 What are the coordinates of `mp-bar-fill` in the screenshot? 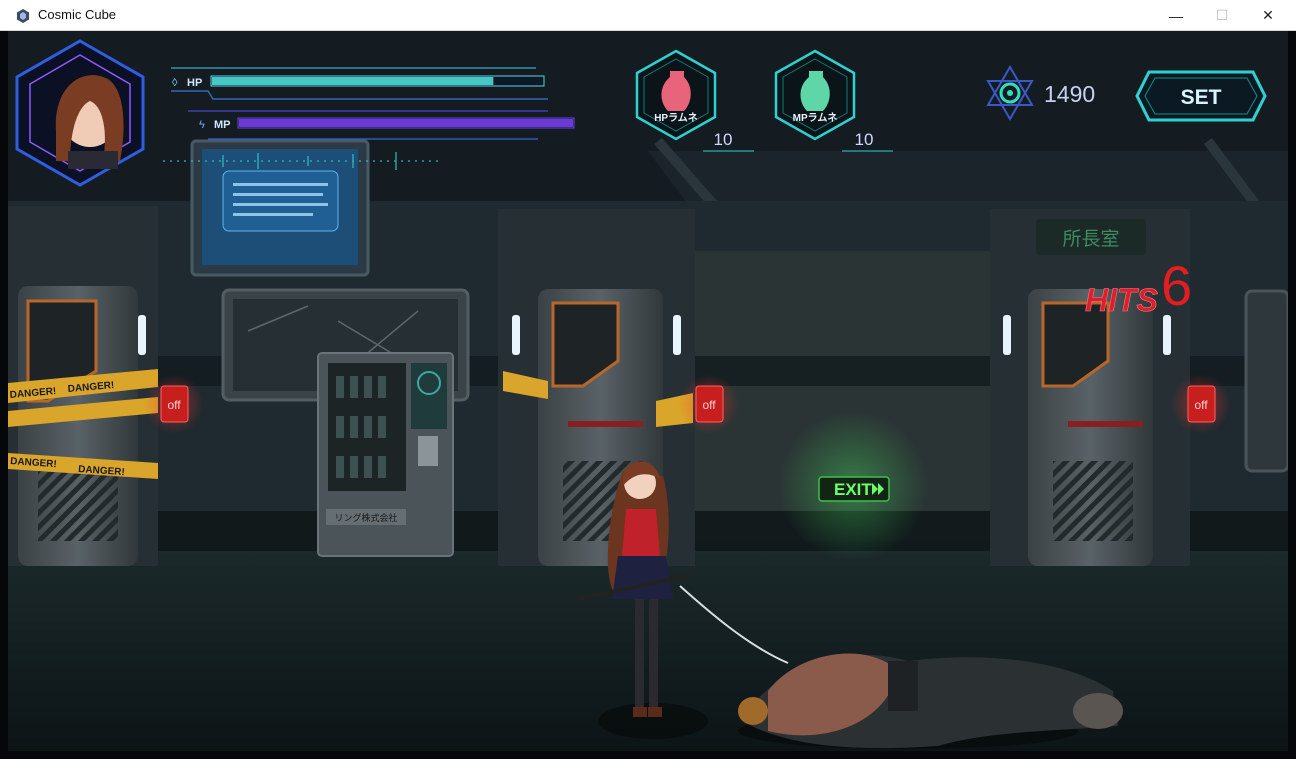 It's located at (406, 123).